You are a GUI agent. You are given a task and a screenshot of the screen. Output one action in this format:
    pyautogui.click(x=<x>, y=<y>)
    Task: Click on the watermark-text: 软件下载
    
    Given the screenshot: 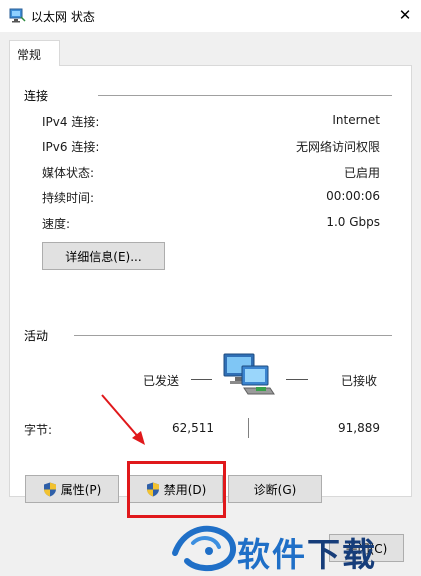 What is the action you would take?
    pyautogui.click(x=307, y=552)
    